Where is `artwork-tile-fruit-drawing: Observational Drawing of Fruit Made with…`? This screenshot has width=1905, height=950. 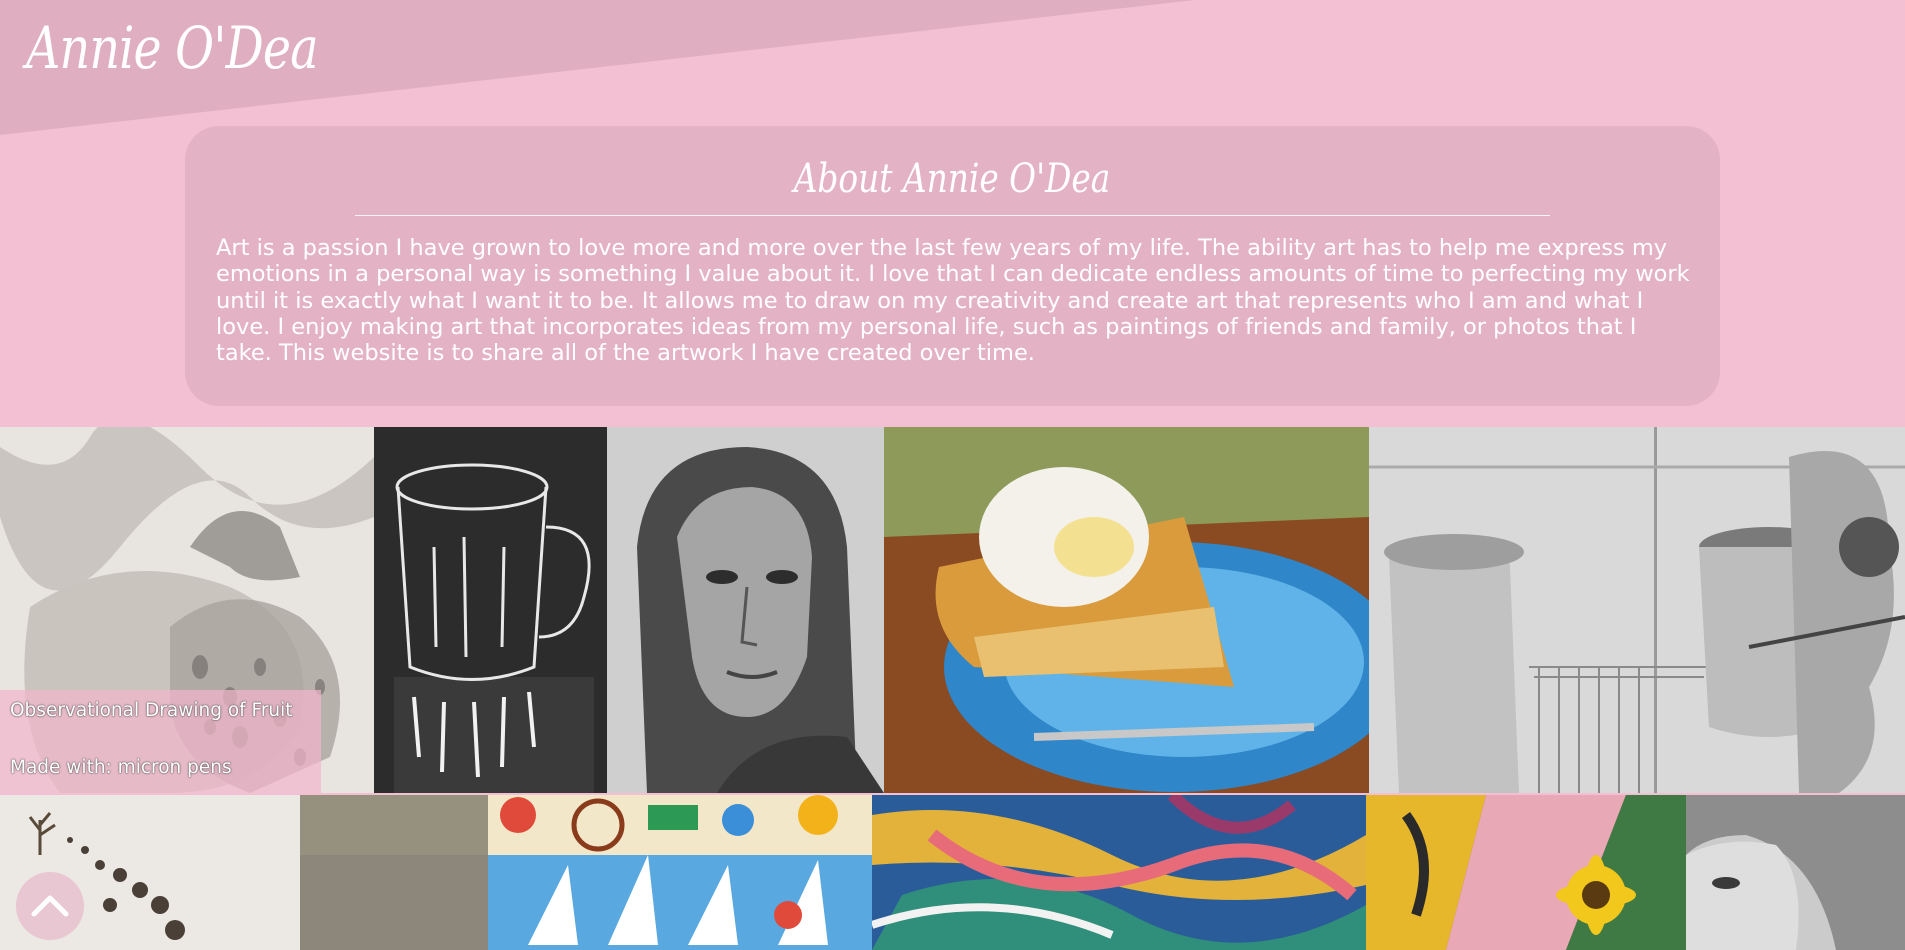 artwork-tile-fruit-drawing: Observational Drawing of Fruit Made with… is located at coordinates (187, 610).